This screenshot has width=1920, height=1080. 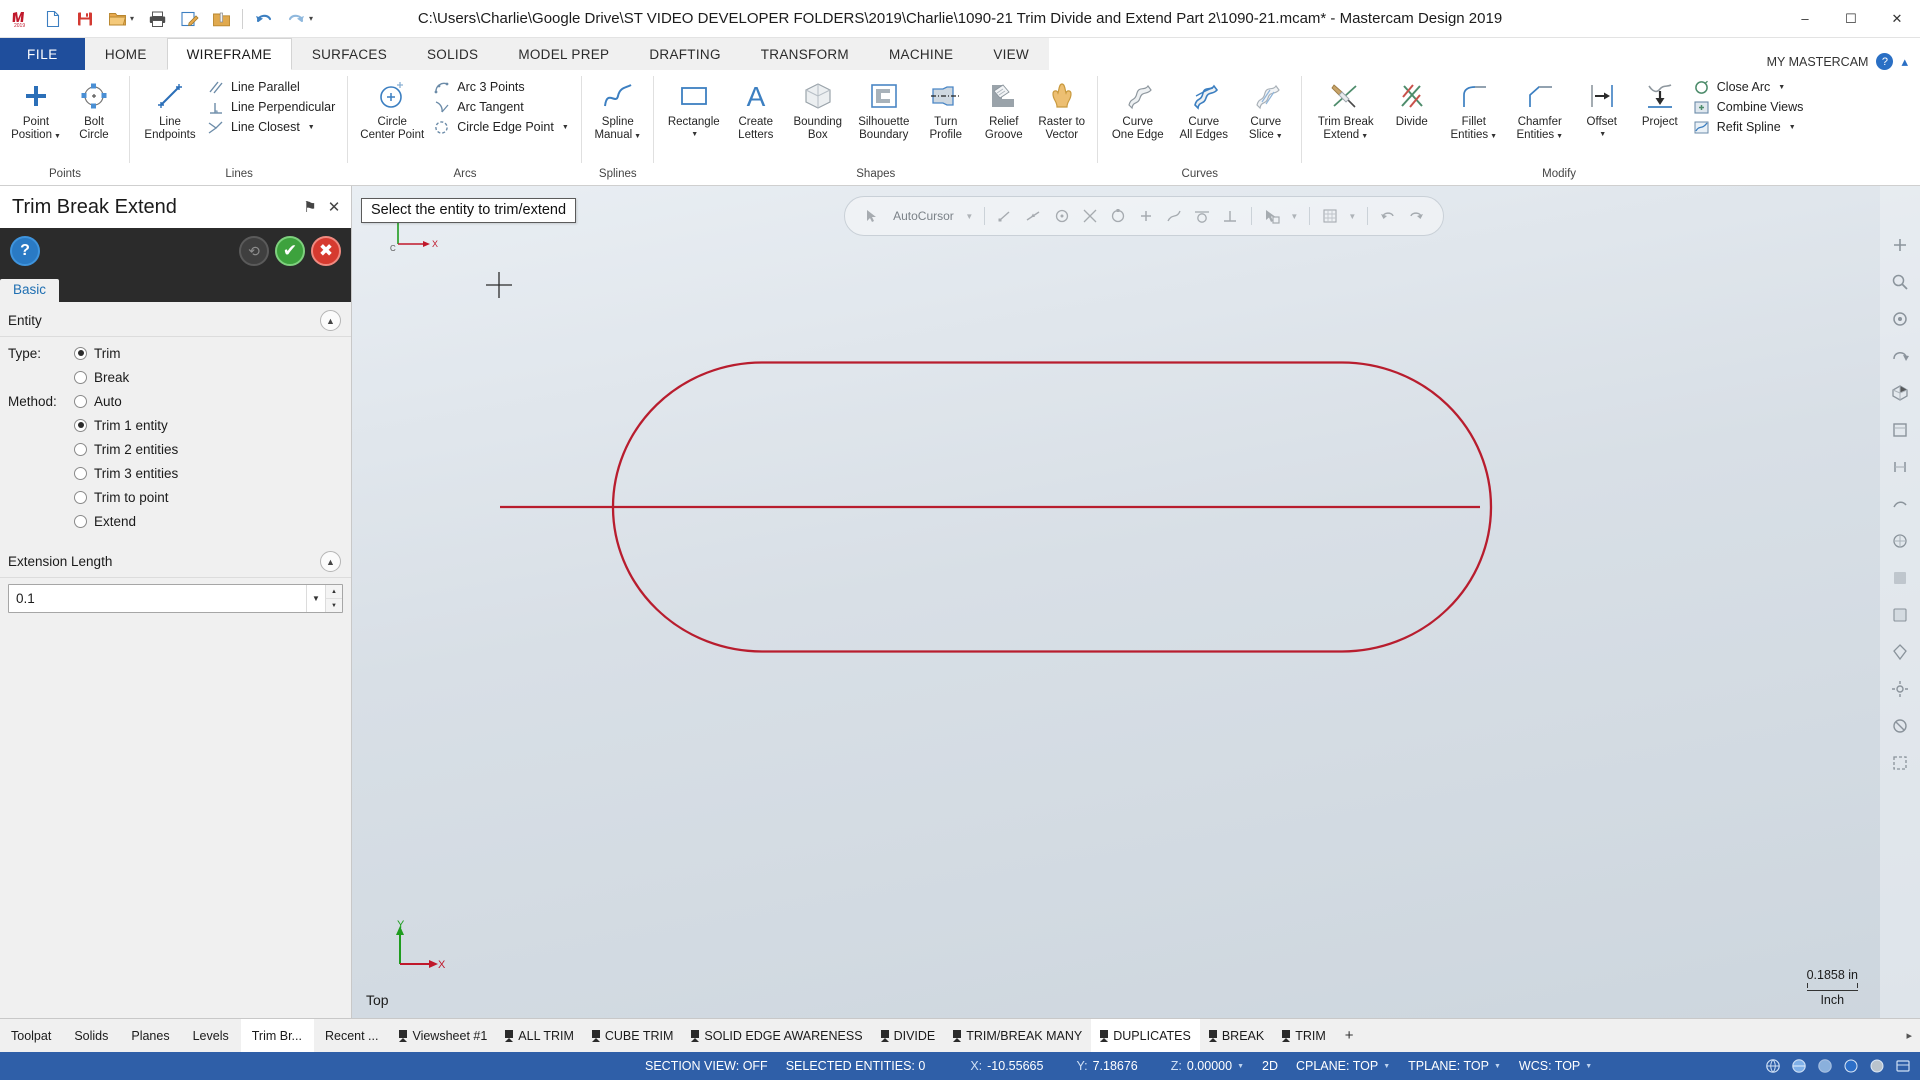 What do you see at coordinates (1851, 19) in the screenshot?
I see `maximize-button: ☐` at bounding box center [1851, 19].